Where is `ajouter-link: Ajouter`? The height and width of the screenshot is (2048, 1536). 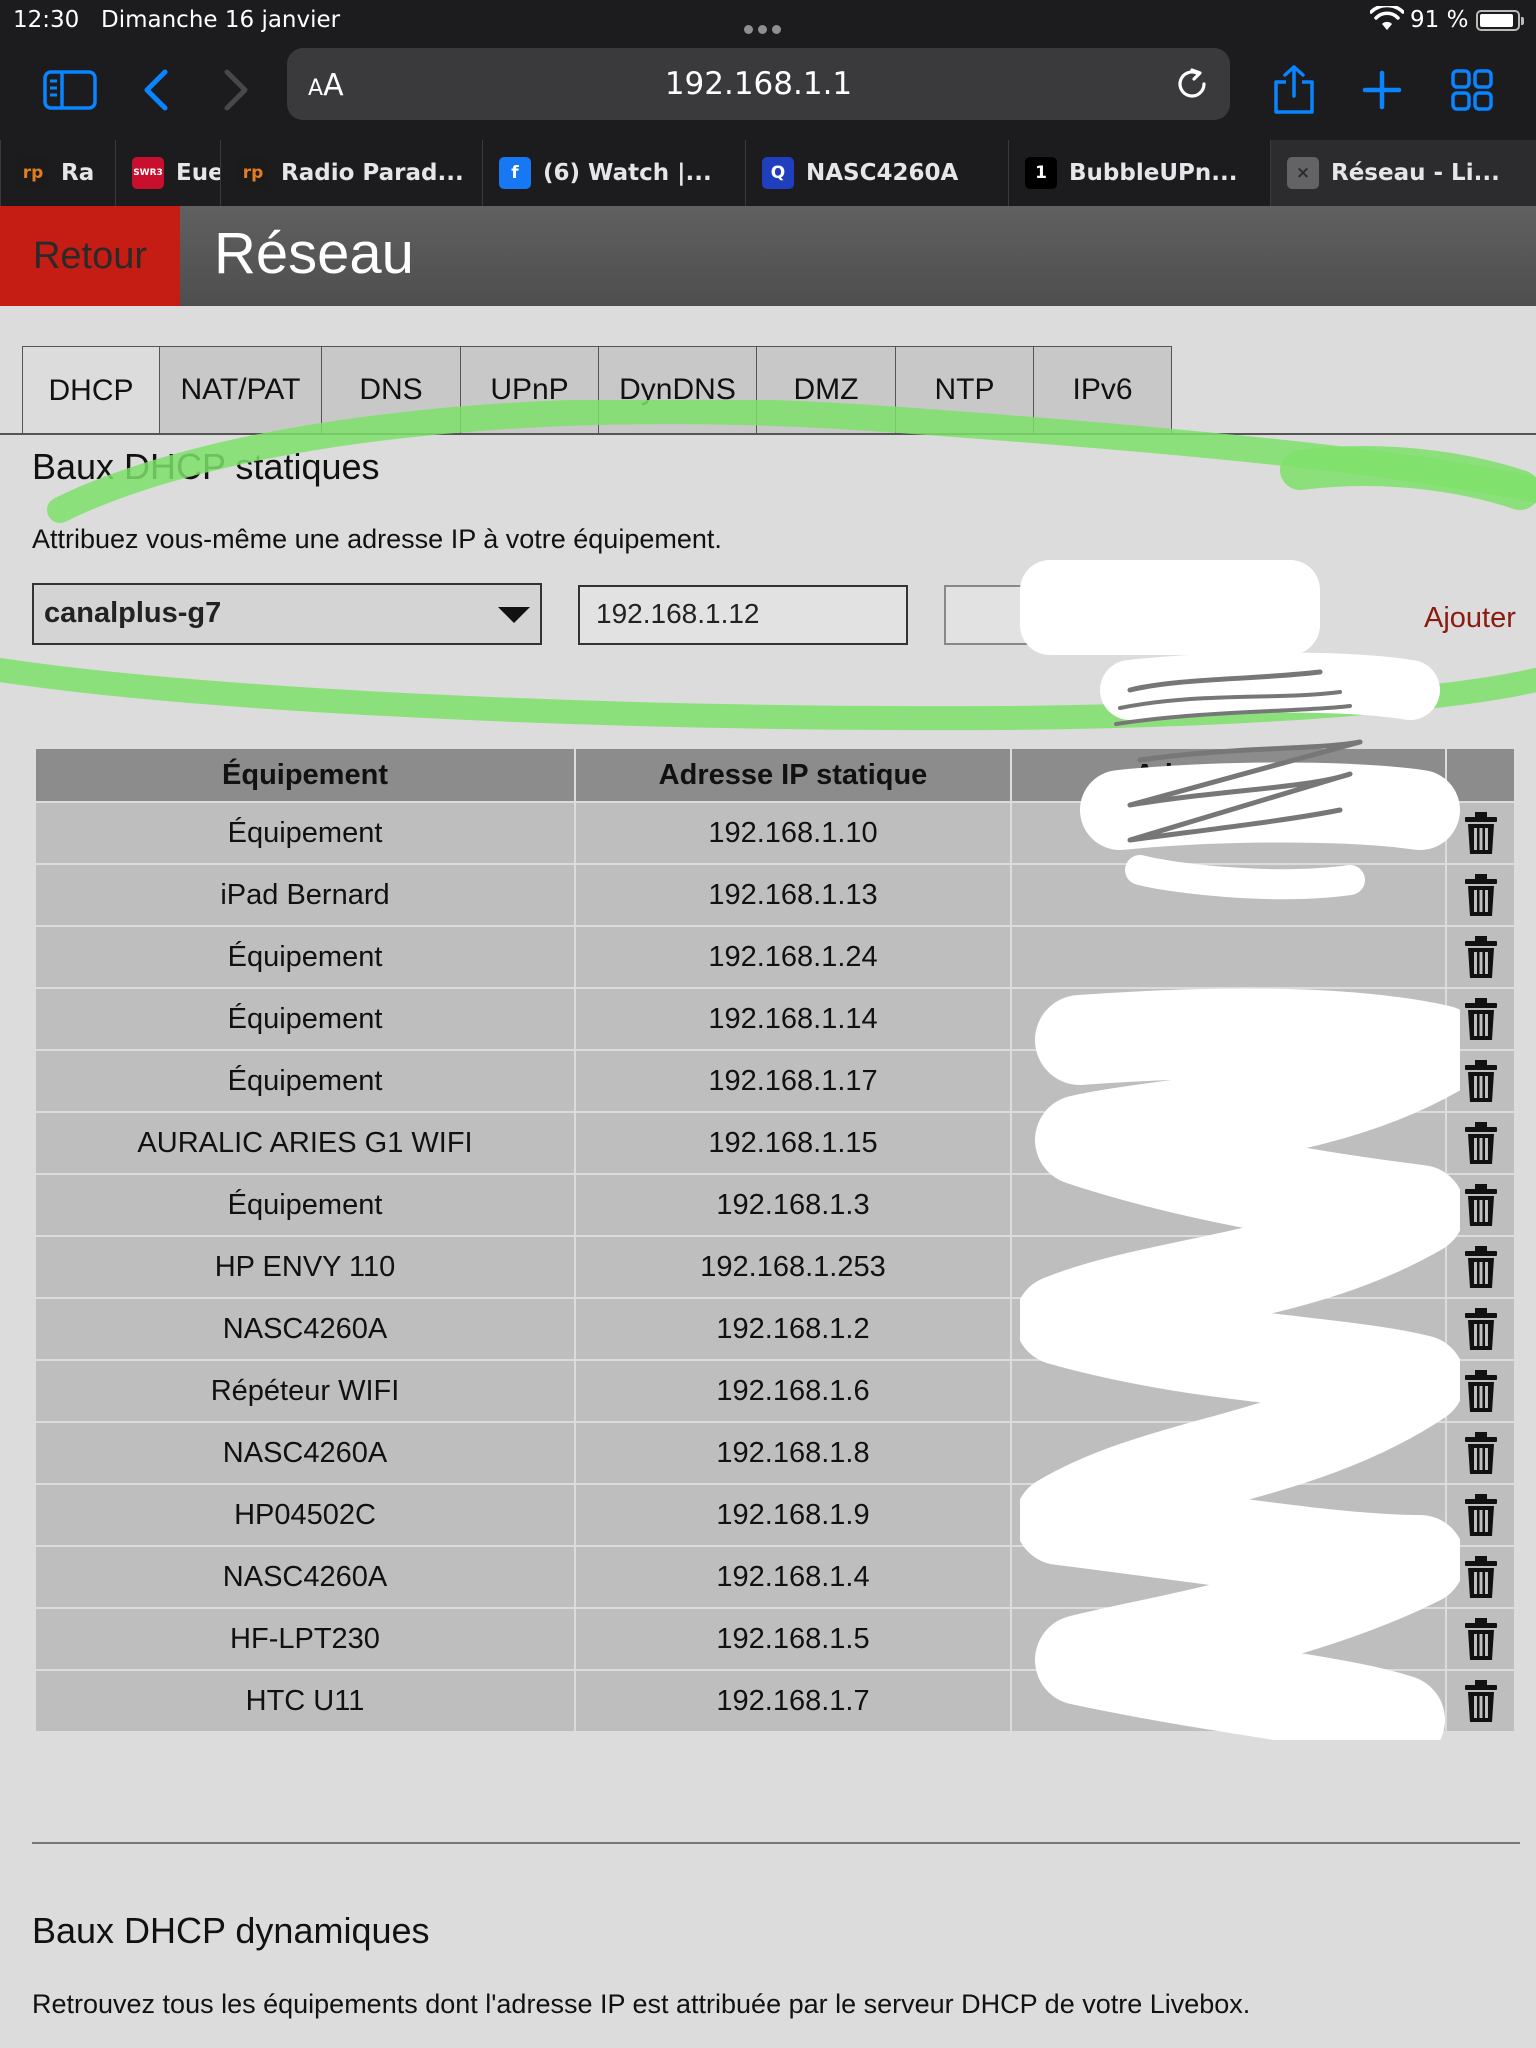 ajouter-link: Ajouter is located at coordinates (1470, 618).